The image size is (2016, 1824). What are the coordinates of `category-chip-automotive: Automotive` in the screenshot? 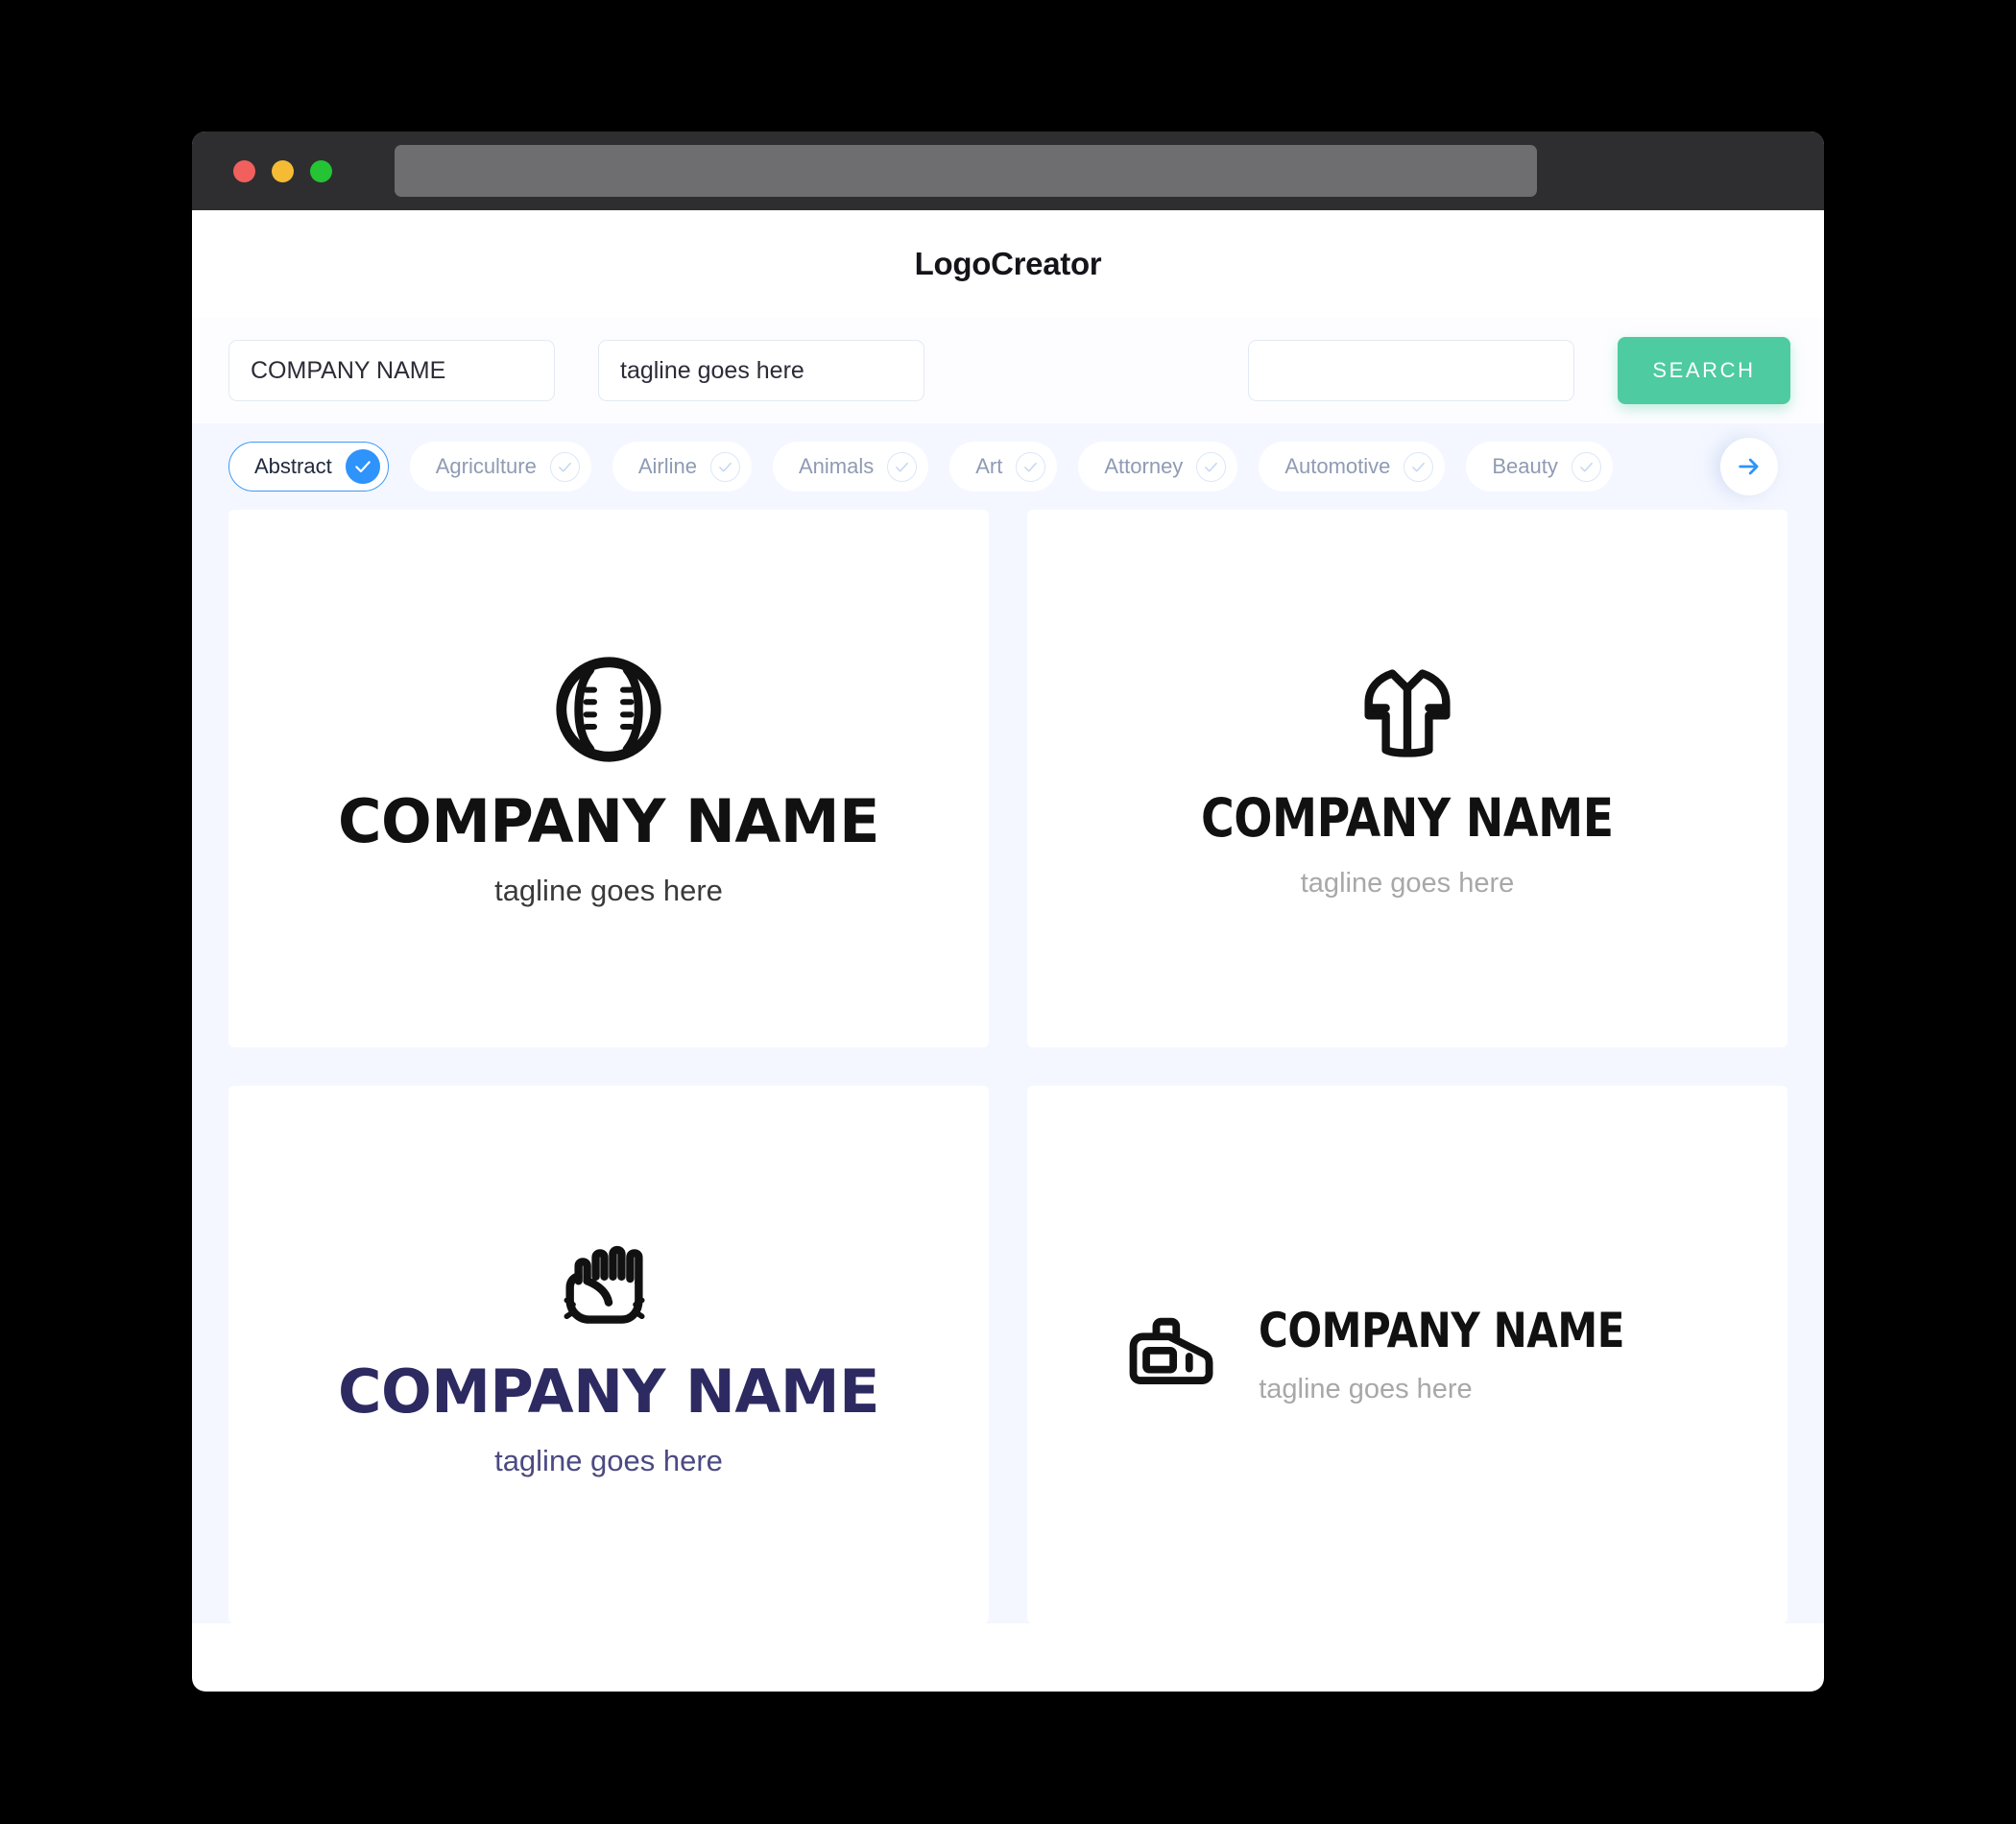 It's located at (1352, 467).